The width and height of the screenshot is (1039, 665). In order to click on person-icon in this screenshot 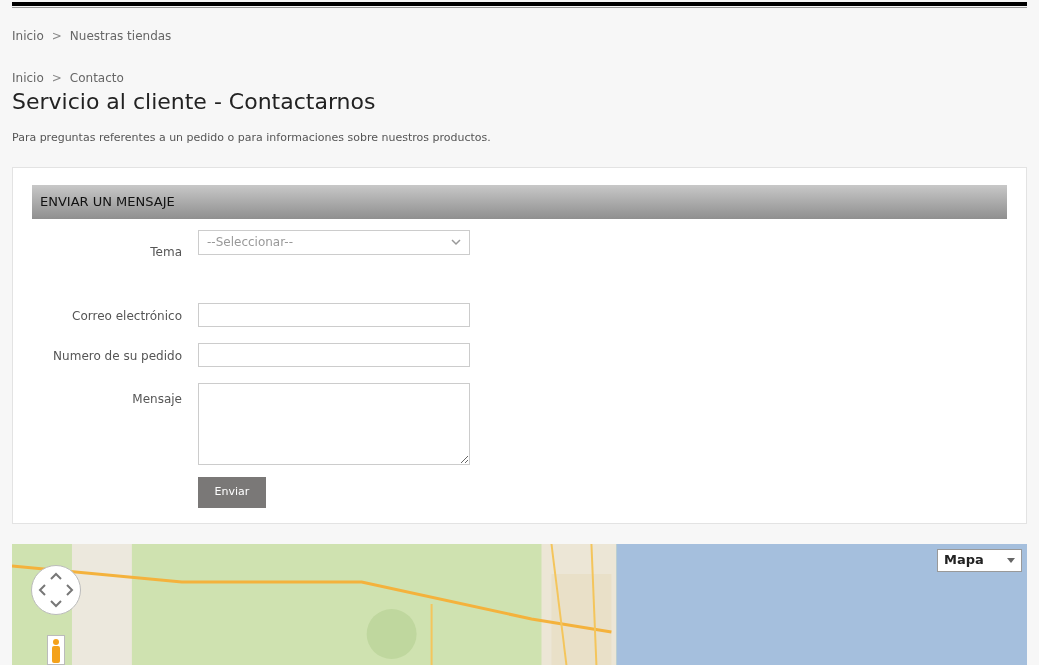, I will do `click(56, 650)`.